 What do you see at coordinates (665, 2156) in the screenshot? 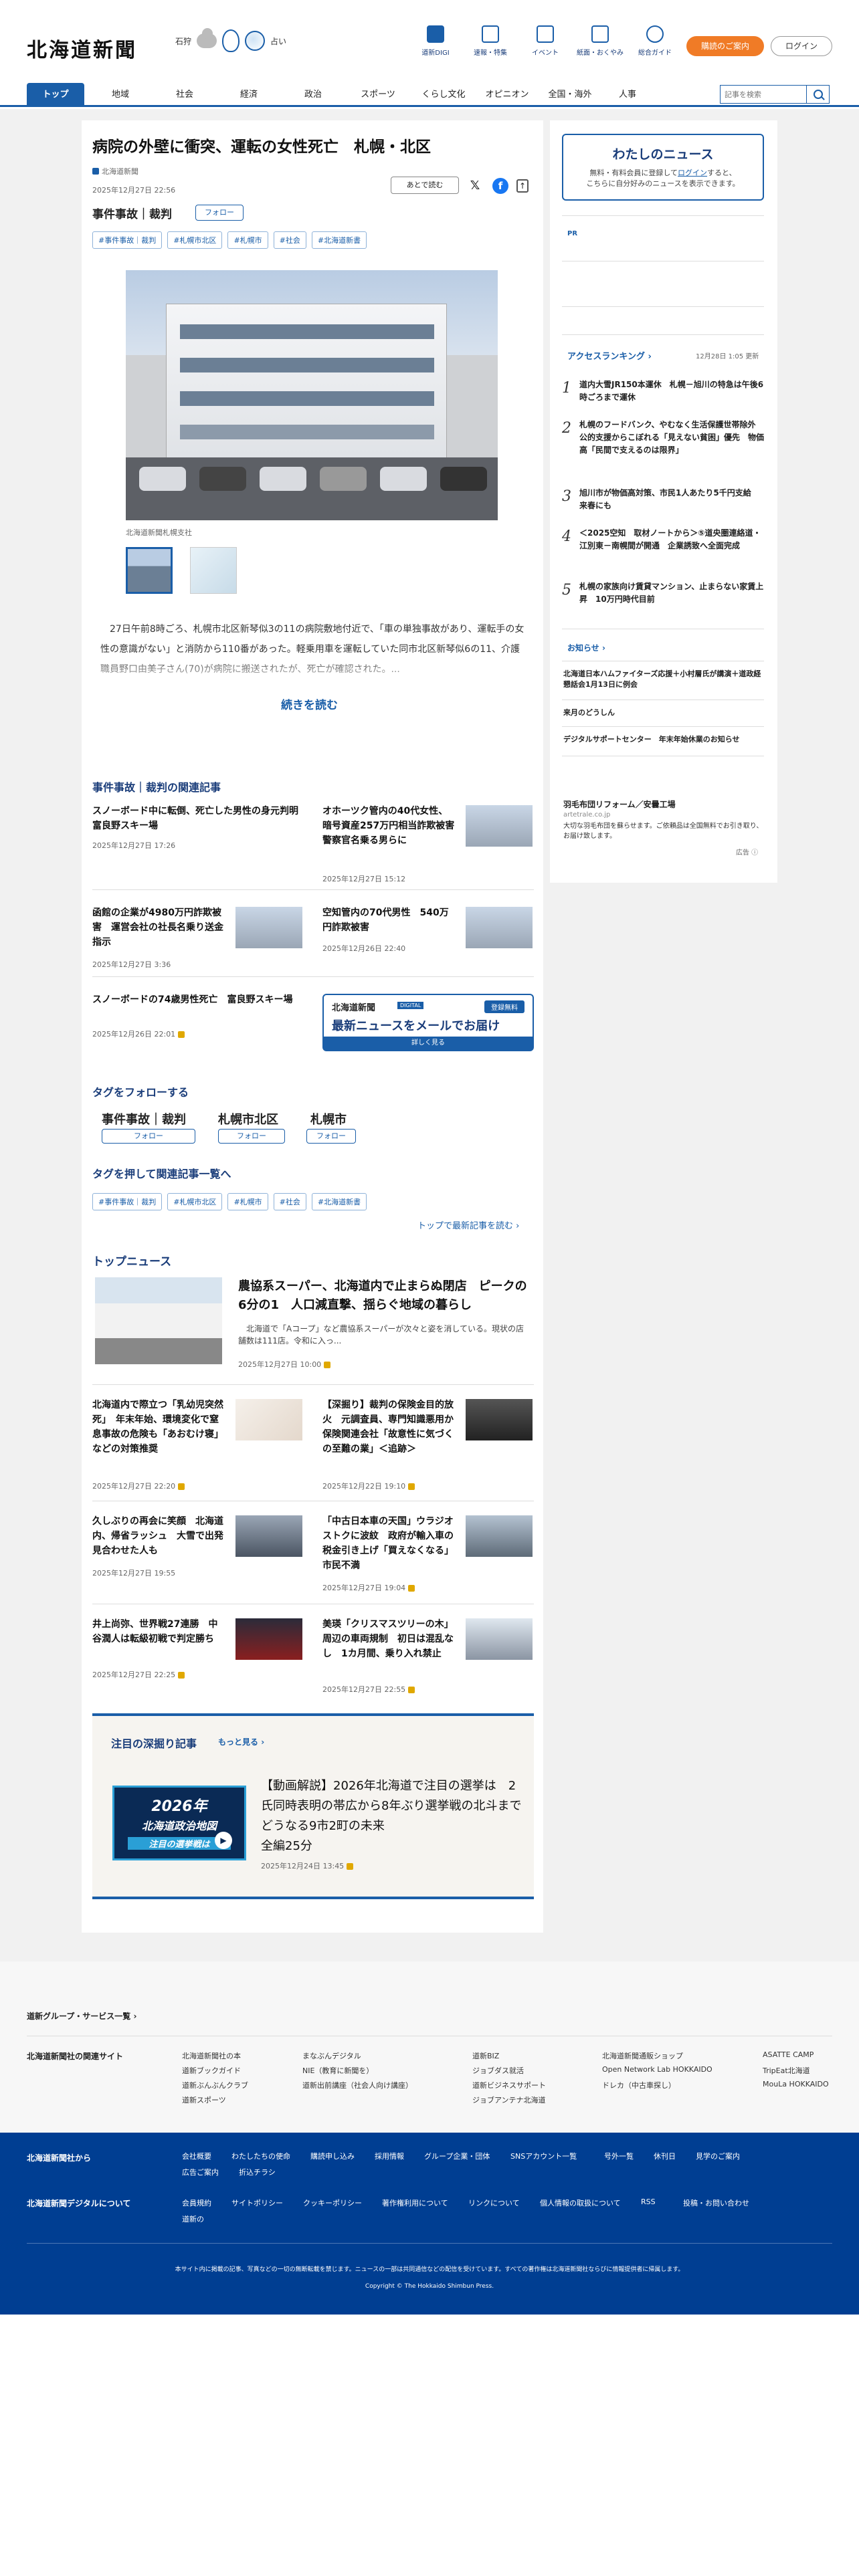
I see `company-link: 休刊日` at bounding box center [665, 2156].